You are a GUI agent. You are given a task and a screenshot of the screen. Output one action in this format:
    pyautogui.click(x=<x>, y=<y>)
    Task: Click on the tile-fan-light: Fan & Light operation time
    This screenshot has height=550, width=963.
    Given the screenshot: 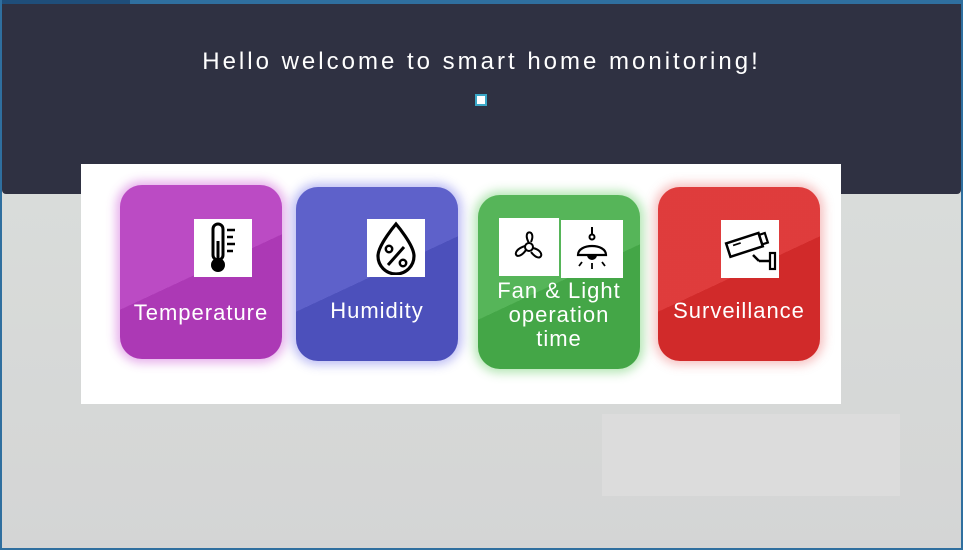 What is the action you would take?
    pyautogui.click(x=559, y=282)
    